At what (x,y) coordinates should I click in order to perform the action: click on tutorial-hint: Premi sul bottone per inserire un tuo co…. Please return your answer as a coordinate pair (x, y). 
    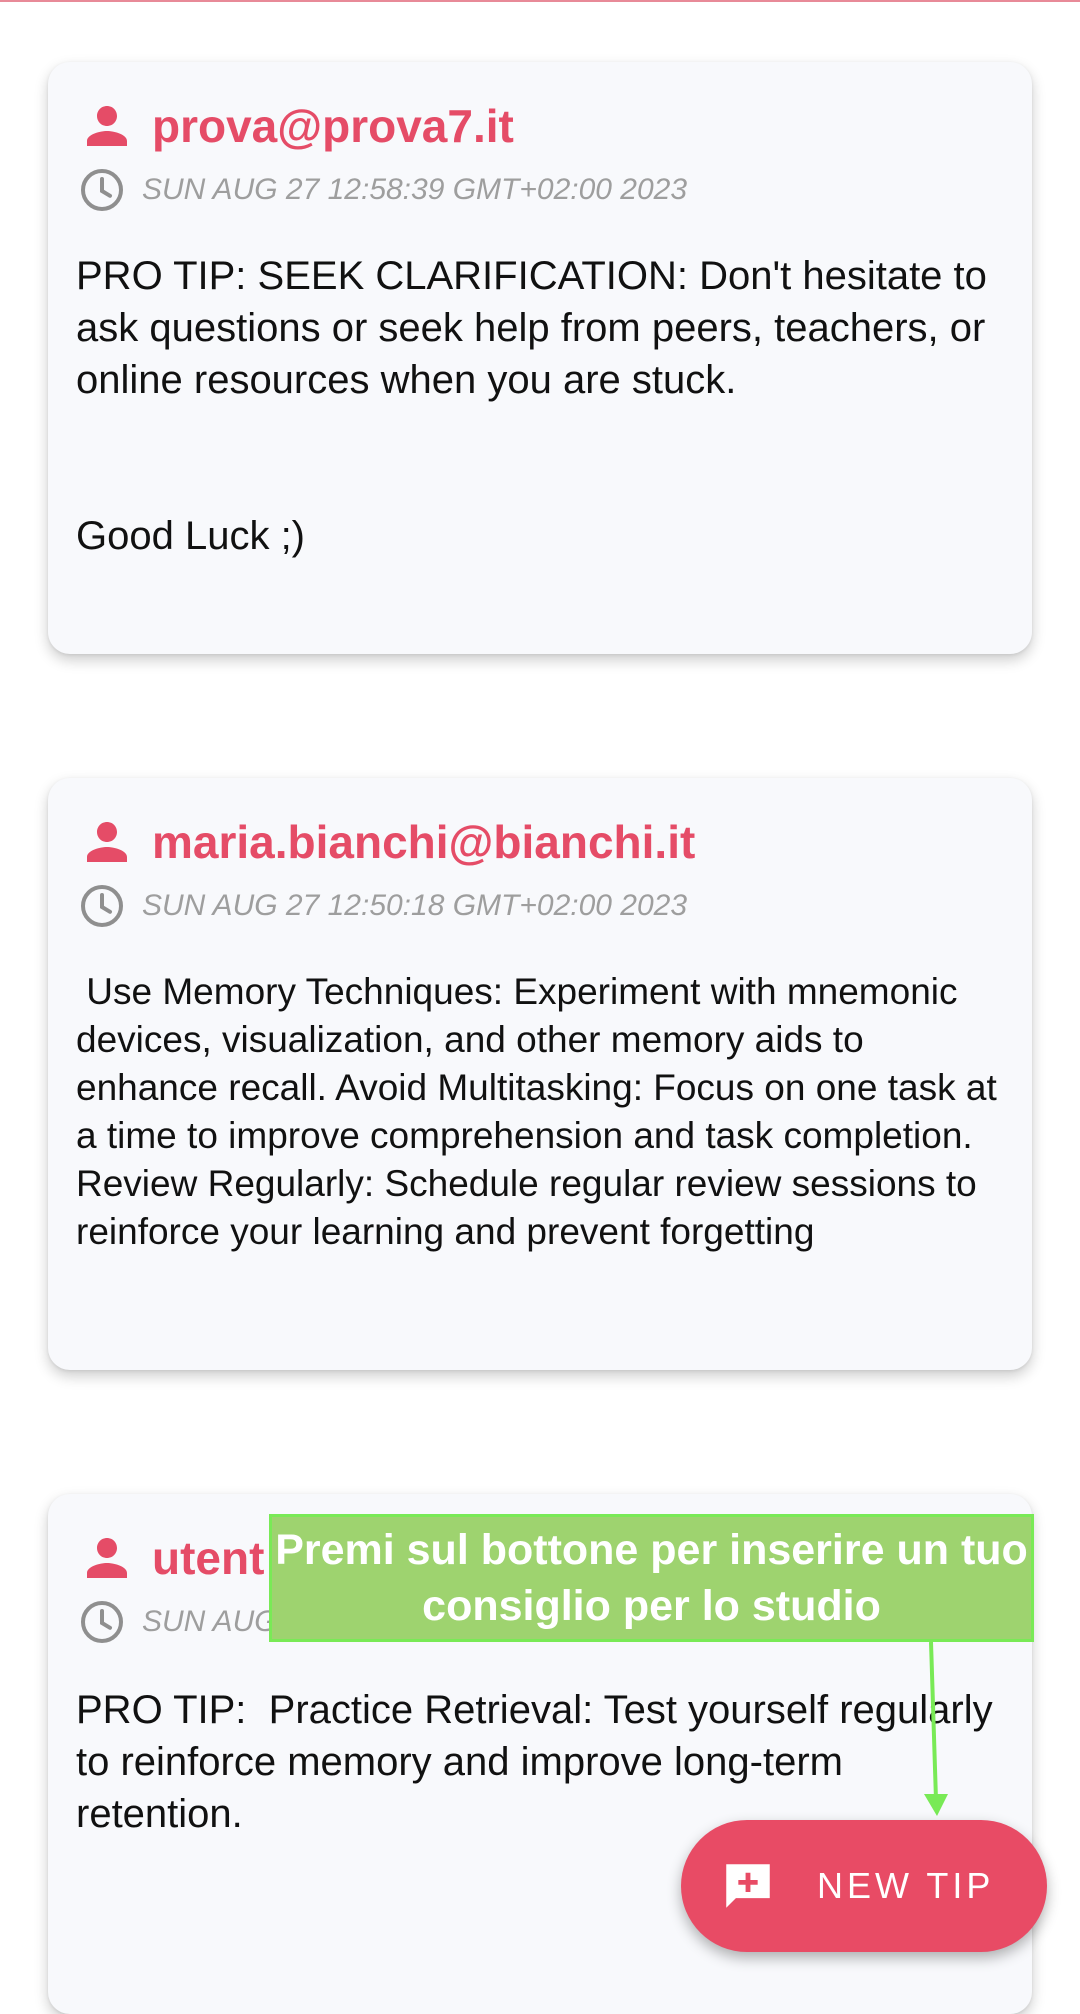
    Looking at the image, I should click on (651, 1578).